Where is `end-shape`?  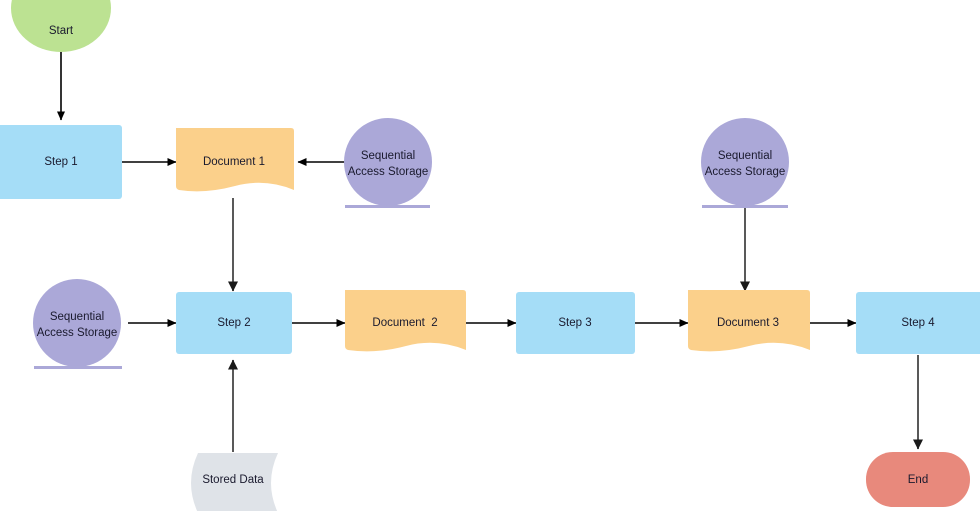 end-shape is located at coordinates (918, 479).